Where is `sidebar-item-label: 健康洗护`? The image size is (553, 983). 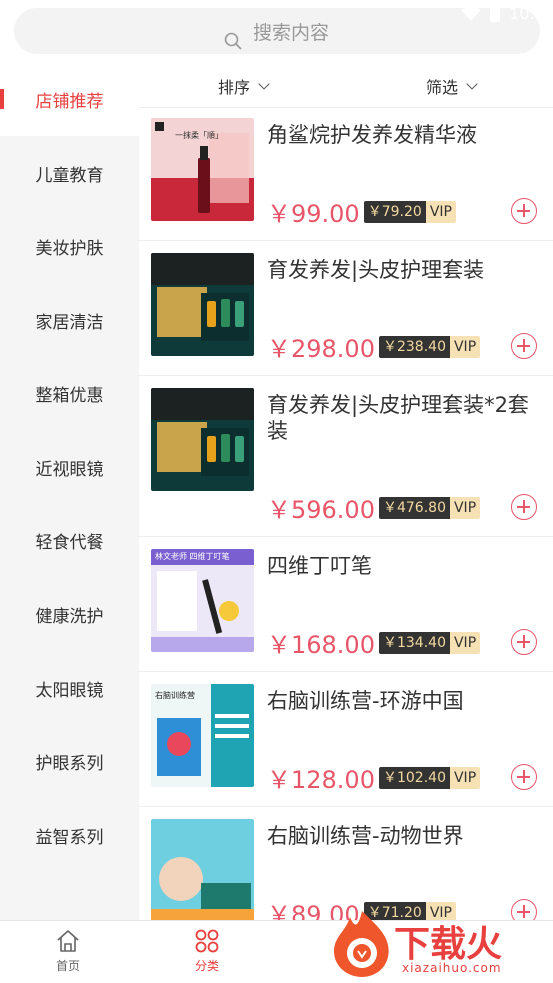 sidebar-item-label: 健康洗护 is located at coordinates (69, 616).